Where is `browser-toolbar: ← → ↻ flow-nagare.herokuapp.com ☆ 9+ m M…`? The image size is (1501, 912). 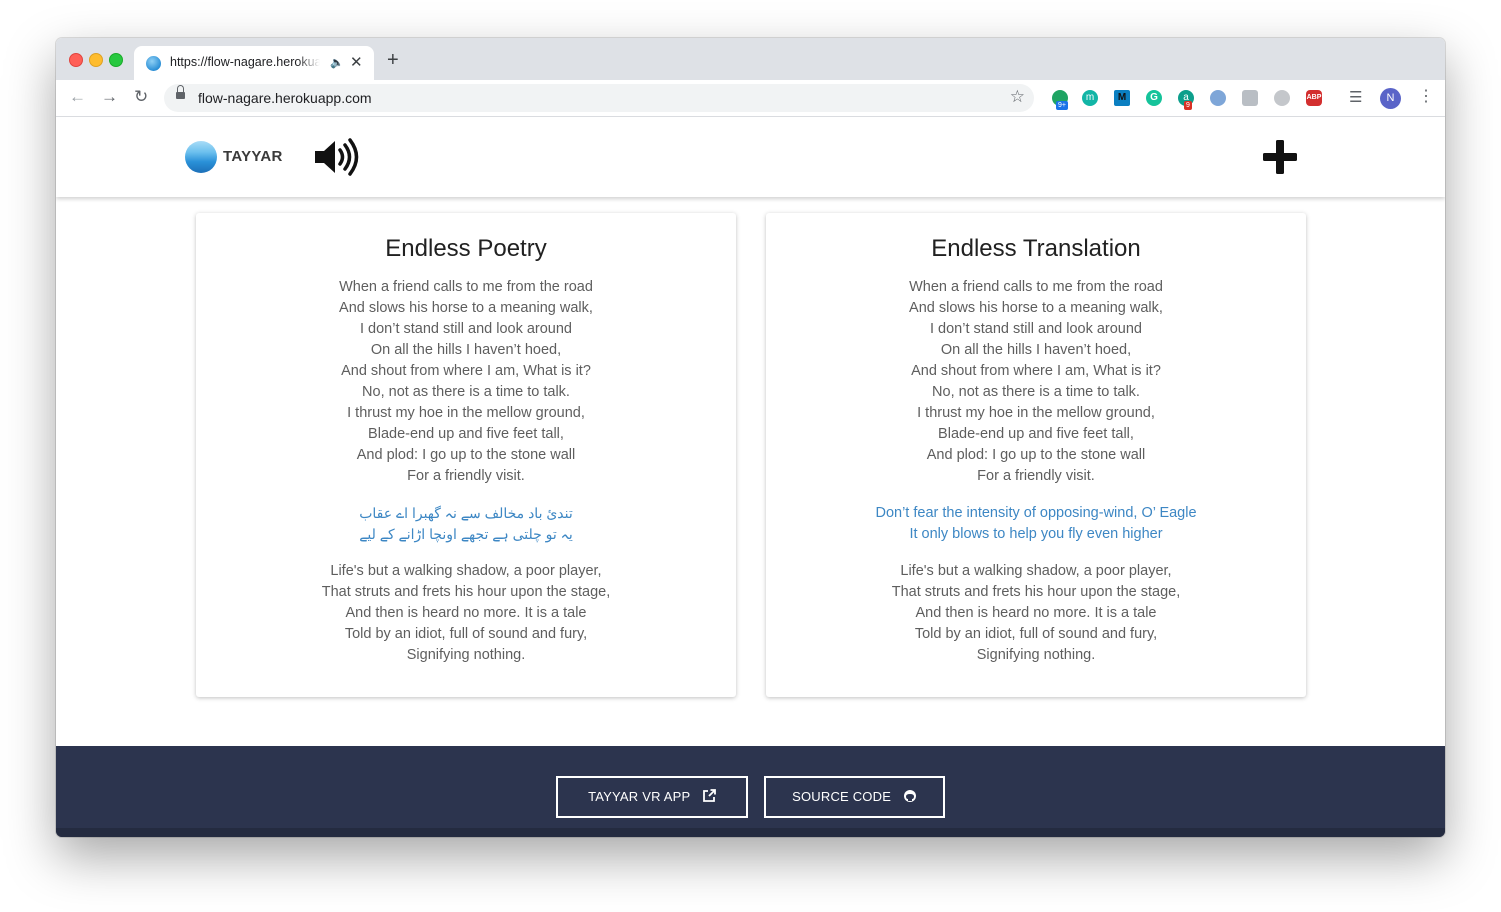
browser-toolbar: ← → ↻ flow-nagare.herokuapp.com ☆ 9+ m M… is located at coordinates (750, 98).